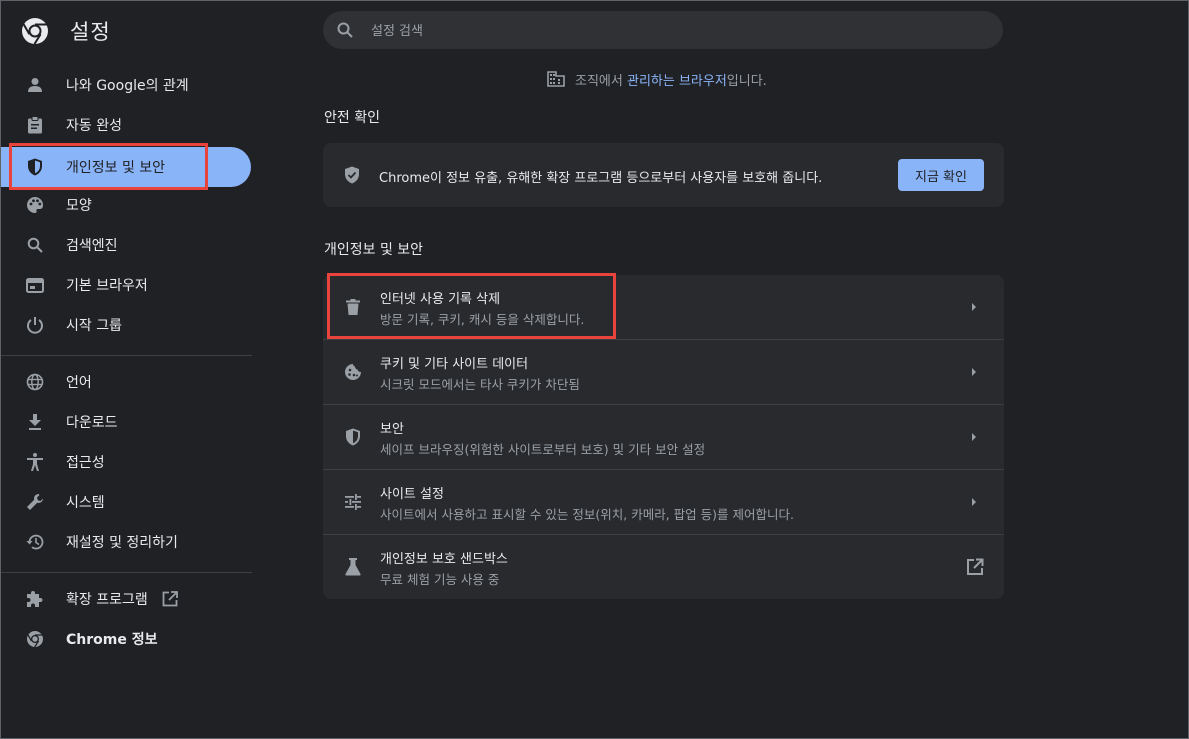 The image size is (1189, 739). I want to click on security-row: 보안 세이프 브라우징(위험한 사이트로부터 보호) 및 기타 보안 설정, so click(663, 437).